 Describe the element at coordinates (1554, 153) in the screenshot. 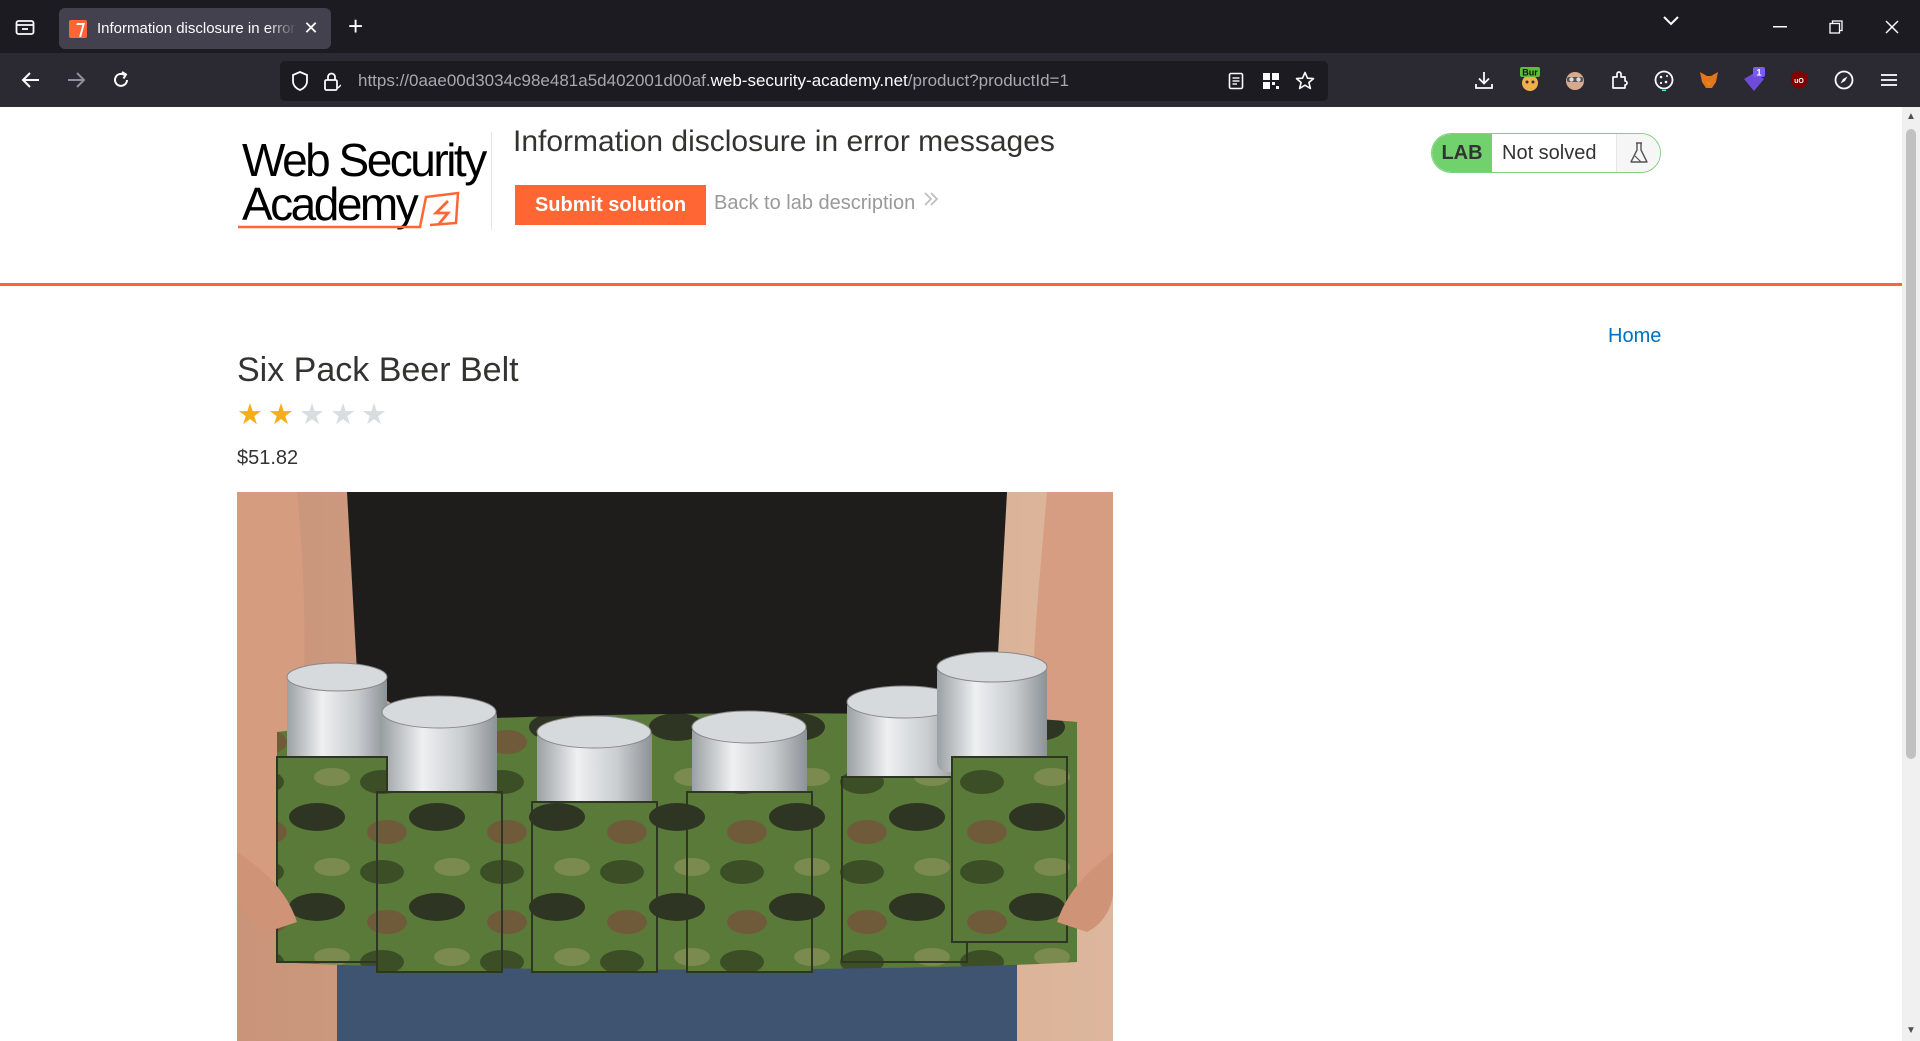

I see `lab-status-text: Not solved` at that location.